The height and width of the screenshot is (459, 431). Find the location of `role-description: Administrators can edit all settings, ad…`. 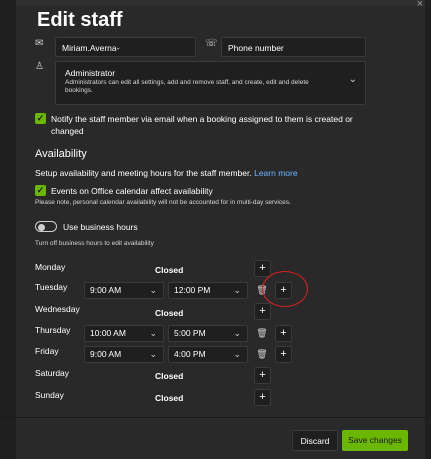

role-description: Administrators can edit all settings, ad… is located at coordinates (187, 86).